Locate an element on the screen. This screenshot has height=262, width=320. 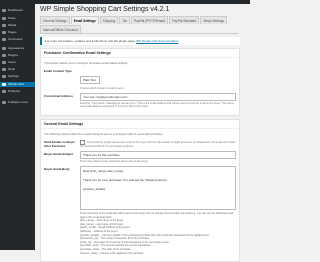
tab-paypal-standard: PayPal Standard is located at coordinates (184, 20).